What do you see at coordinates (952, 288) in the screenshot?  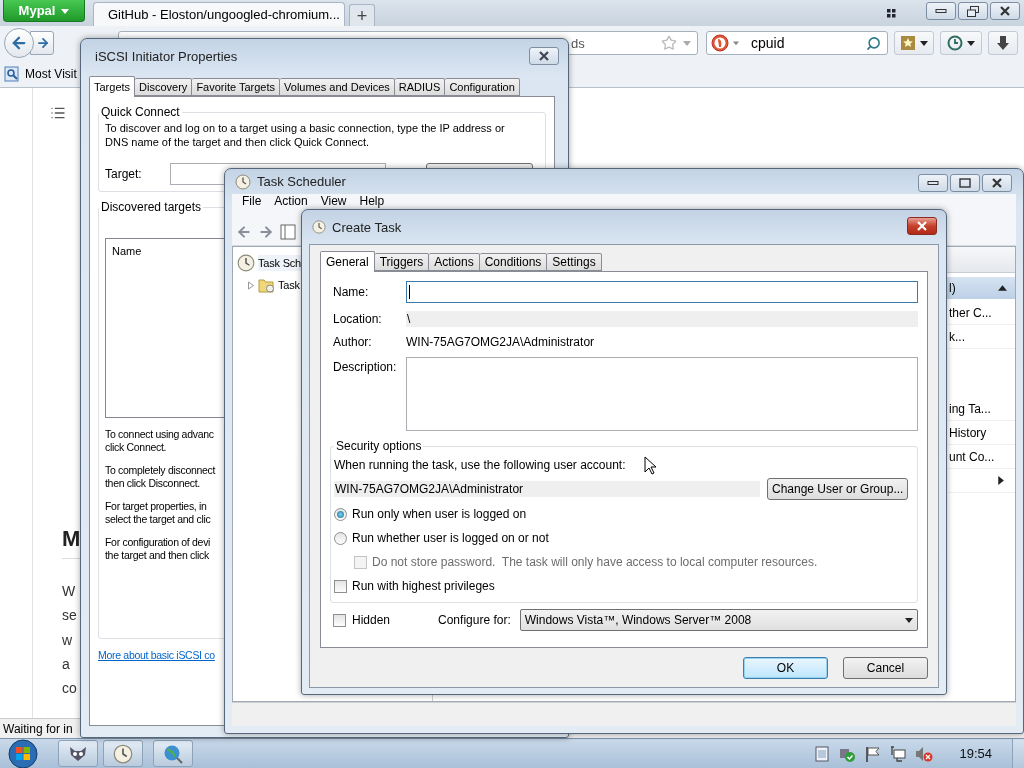 I see `actions-title: l)` at bounding box center [952, 288].